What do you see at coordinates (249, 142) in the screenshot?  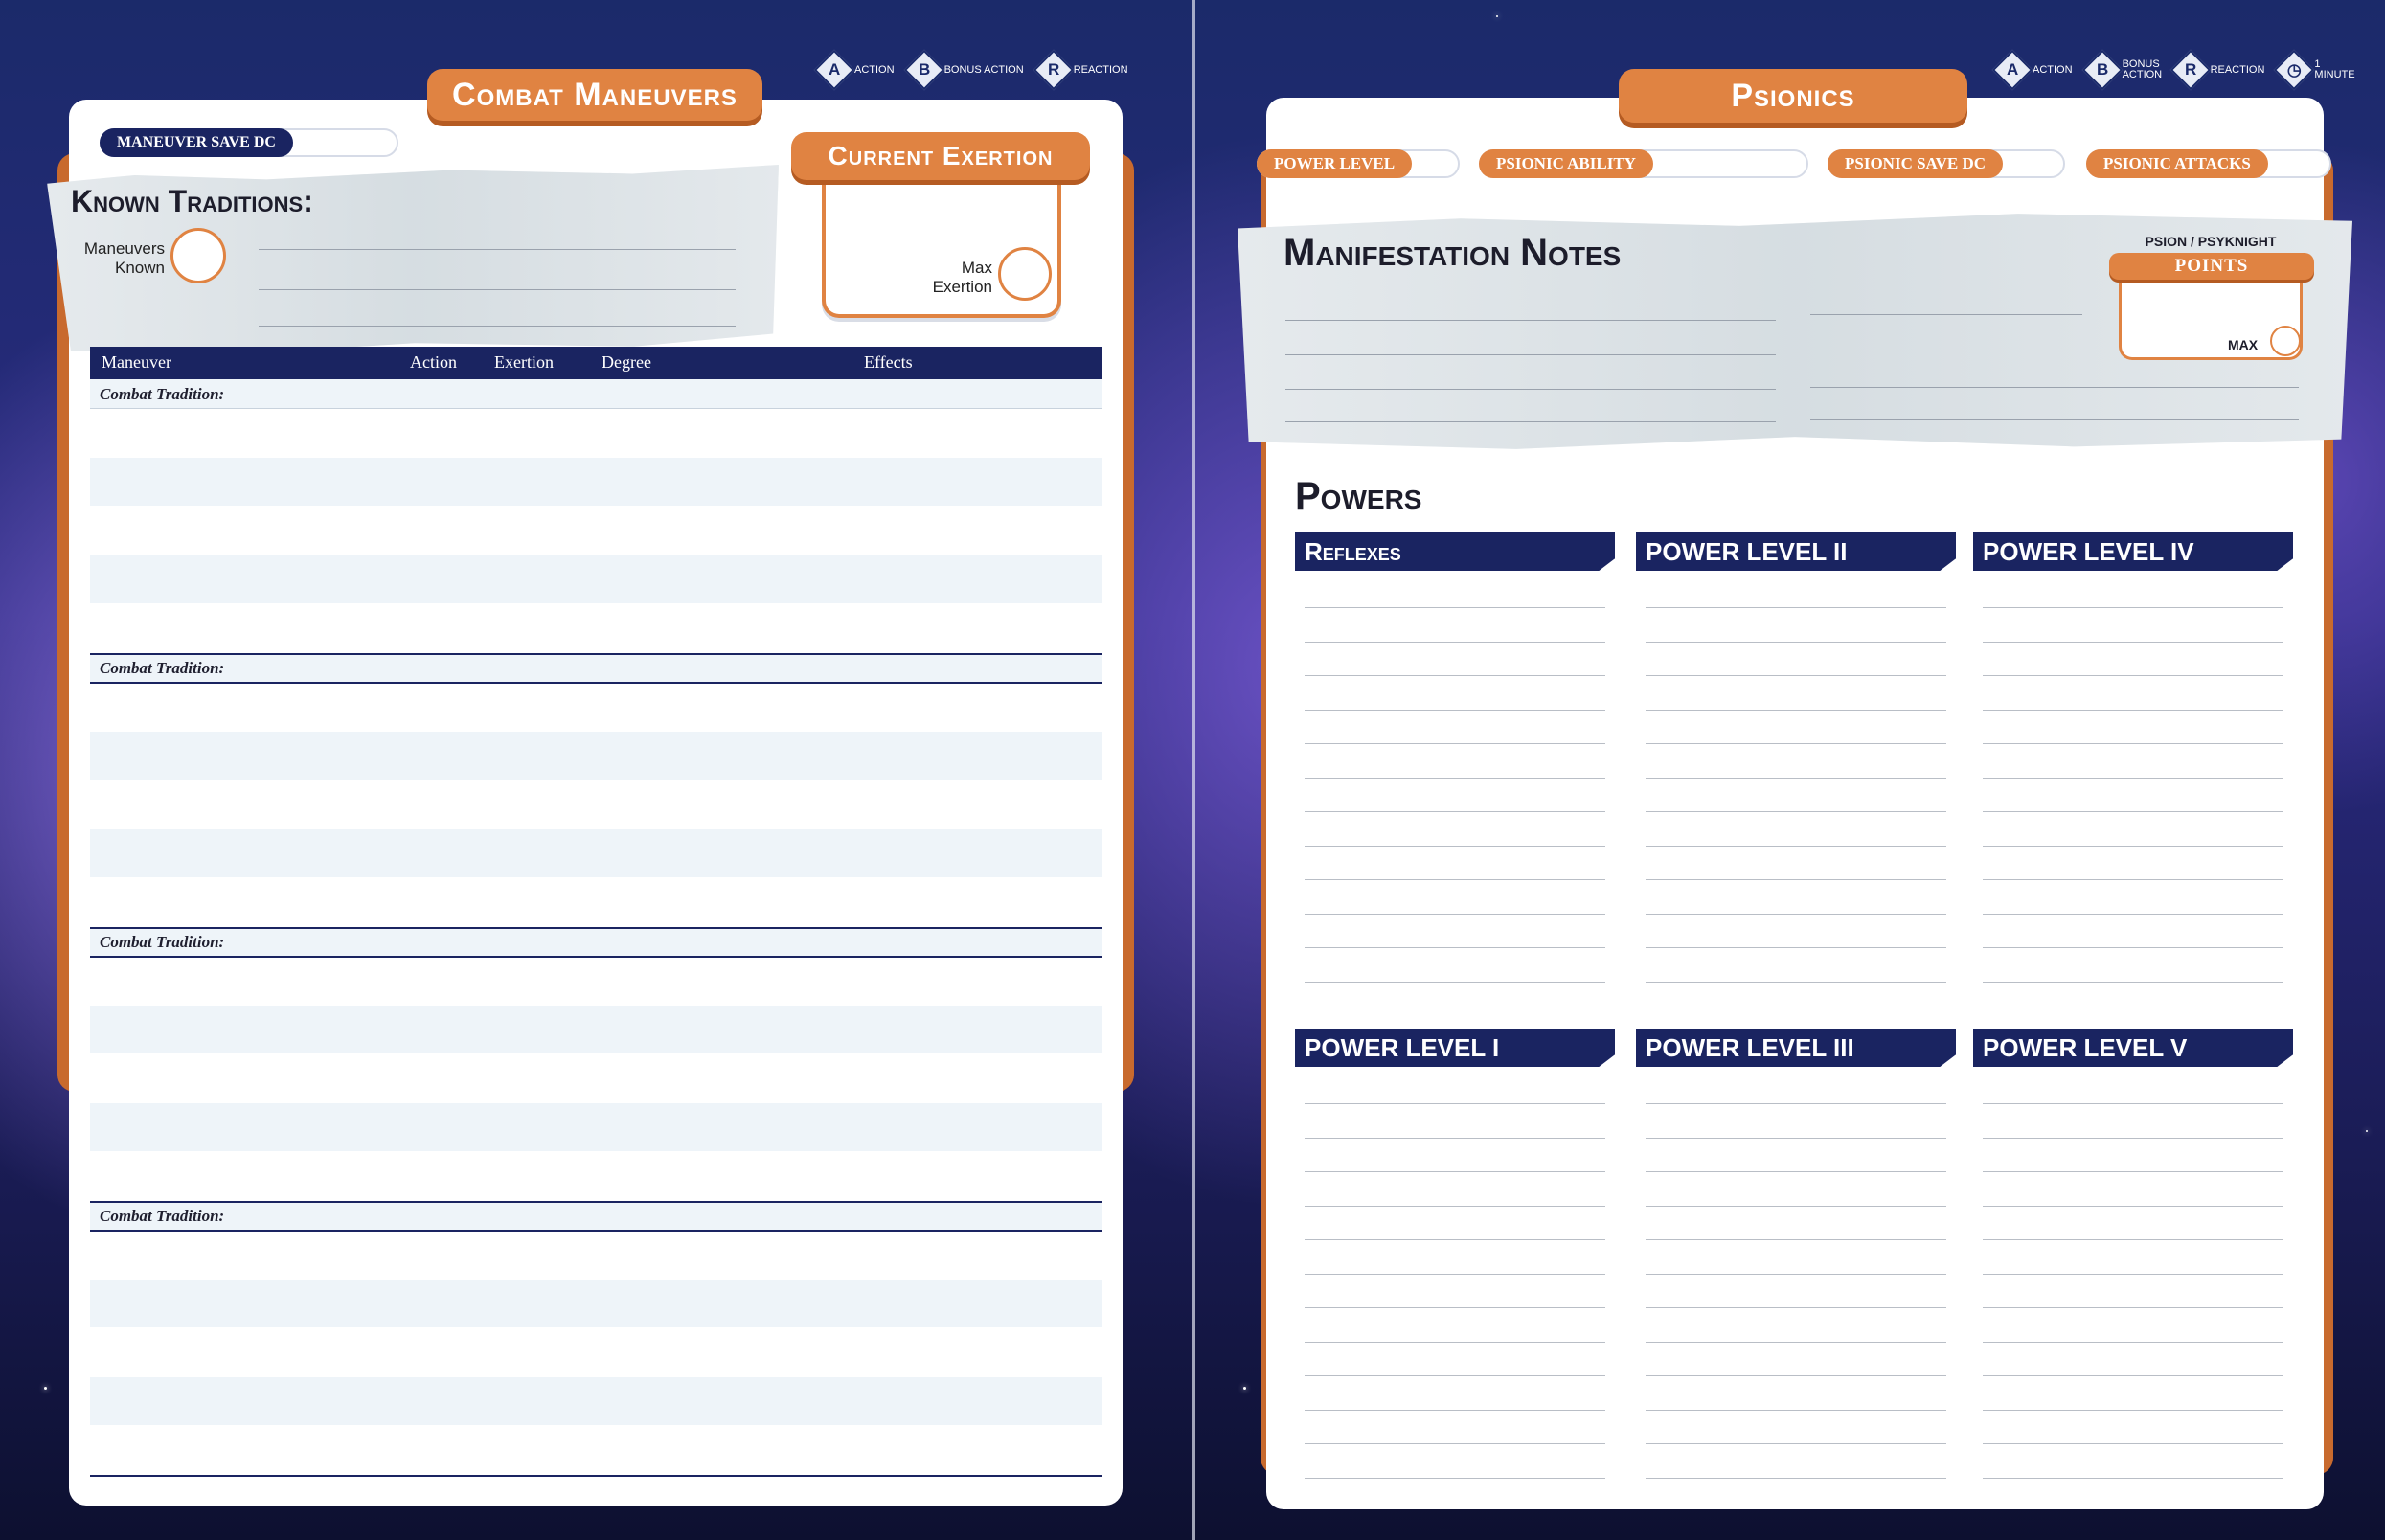 I see `maneuver-save-dc-field: Maneuver Save DC` at bounding box center [249, 142].